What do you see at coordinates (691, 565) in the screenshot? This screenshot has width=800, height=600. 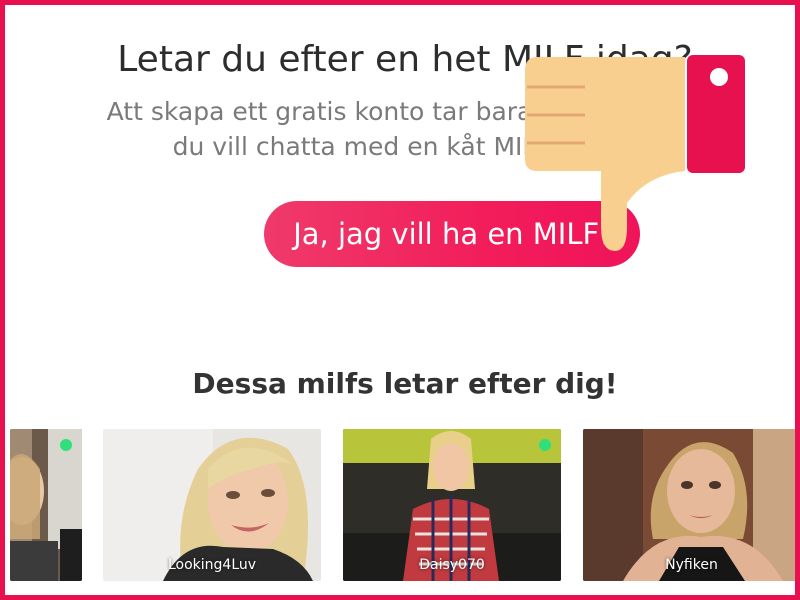 I see `profile-username: Nyfiken` at bounding box center [691, 565].